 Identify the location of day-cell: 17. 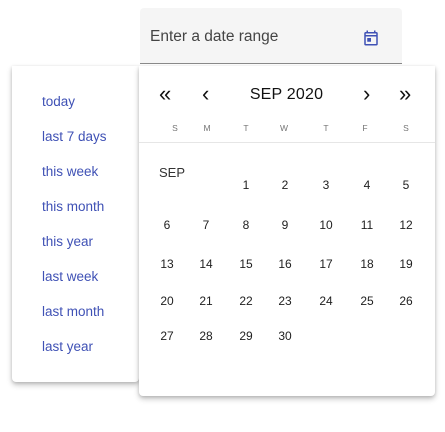
(326, 264).